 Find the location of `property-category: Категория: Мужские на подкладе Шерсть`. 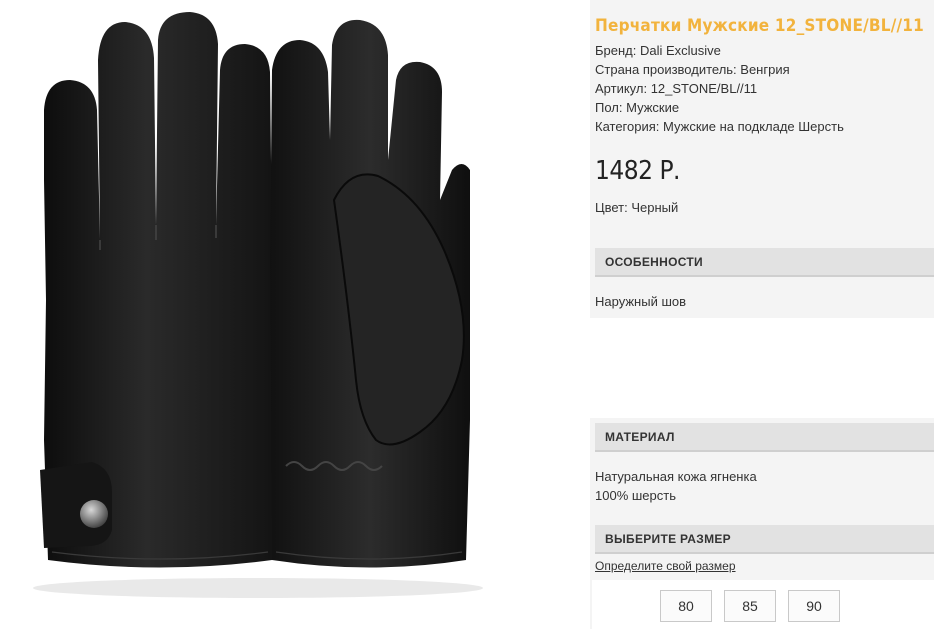

property-category: Категория: Мужские на подкладе Шерсть is located at coordinates (719, 126).